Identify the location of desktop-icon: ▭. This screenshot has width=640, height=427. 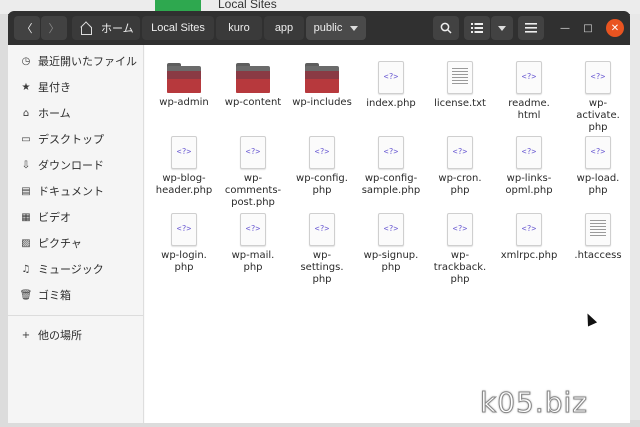
(26, 139).